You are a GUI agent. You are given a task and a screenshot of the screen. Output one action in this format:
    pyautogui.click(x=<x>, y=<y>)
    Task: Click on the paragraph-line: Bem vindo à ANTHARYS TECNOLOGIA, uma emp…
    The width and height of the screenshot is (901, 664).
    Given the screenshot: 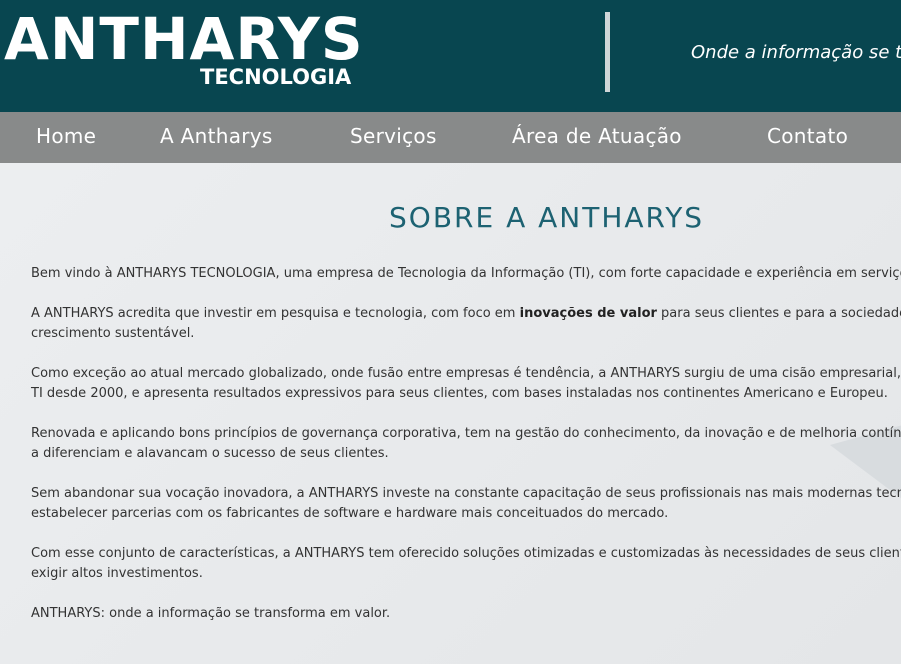 What is the action you would take?
    pyautogui.click(x=466, y=273)
    